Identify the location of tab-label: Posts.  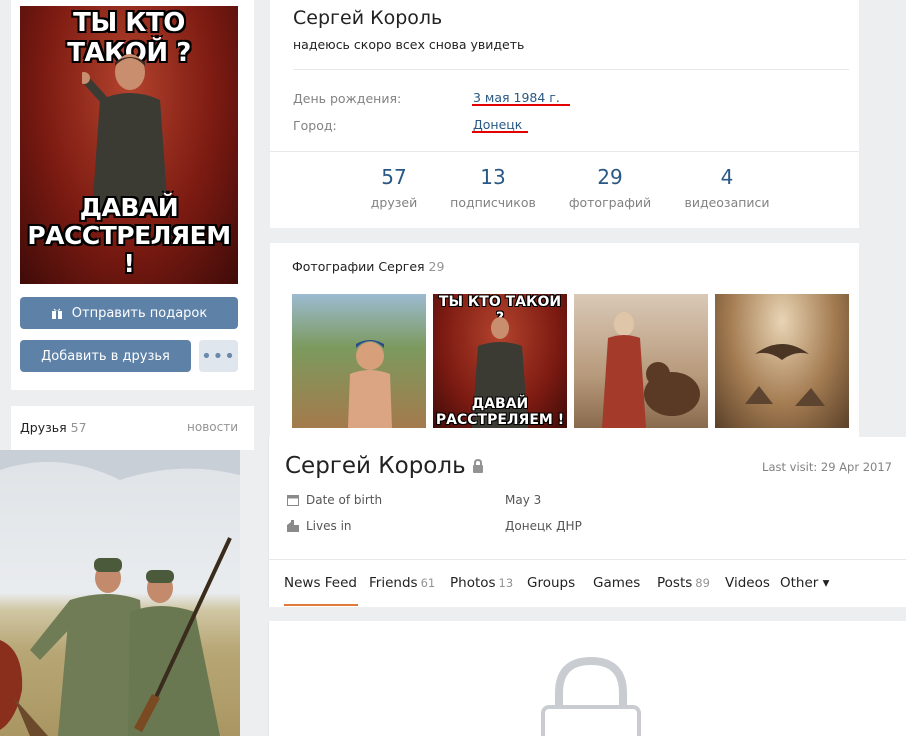
(675, 583).